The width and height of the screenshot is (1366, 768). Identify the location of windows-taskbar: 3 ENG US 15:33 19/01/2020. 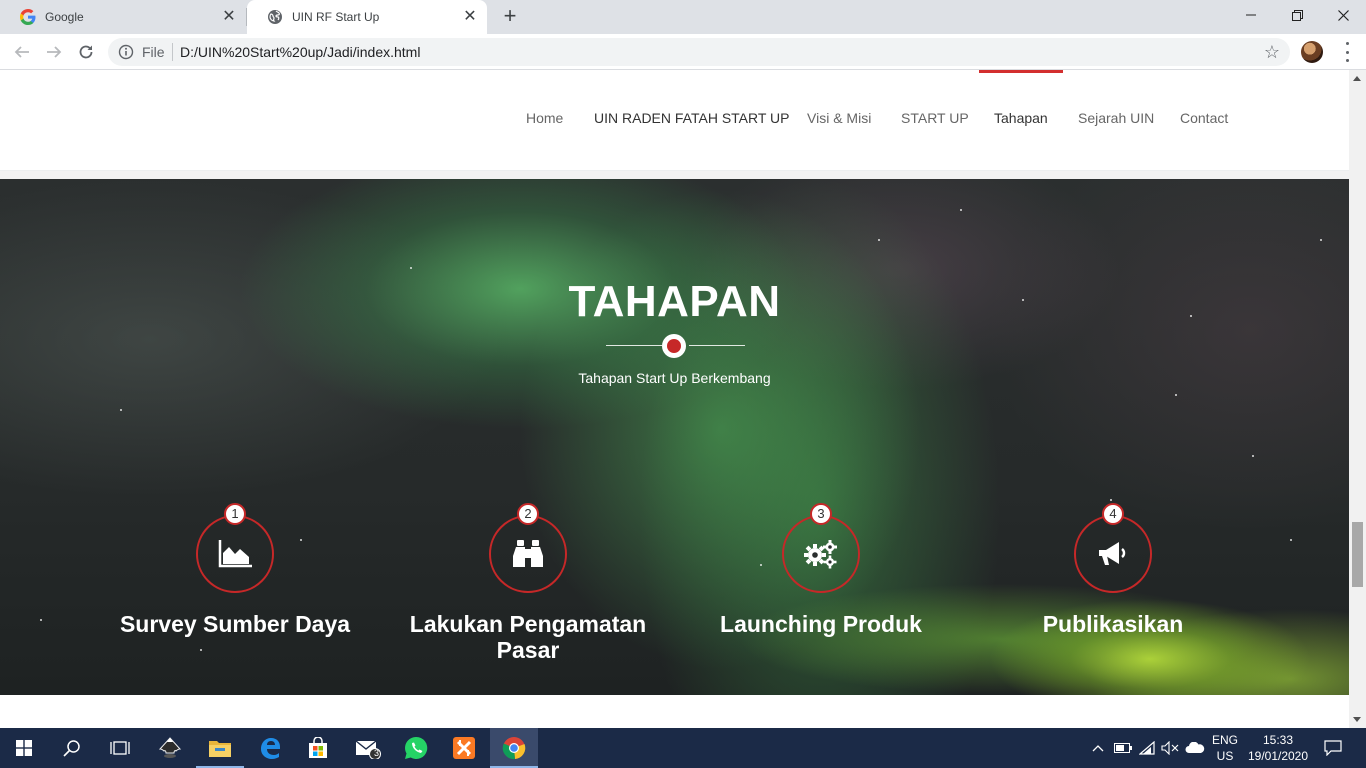
(683, 748).